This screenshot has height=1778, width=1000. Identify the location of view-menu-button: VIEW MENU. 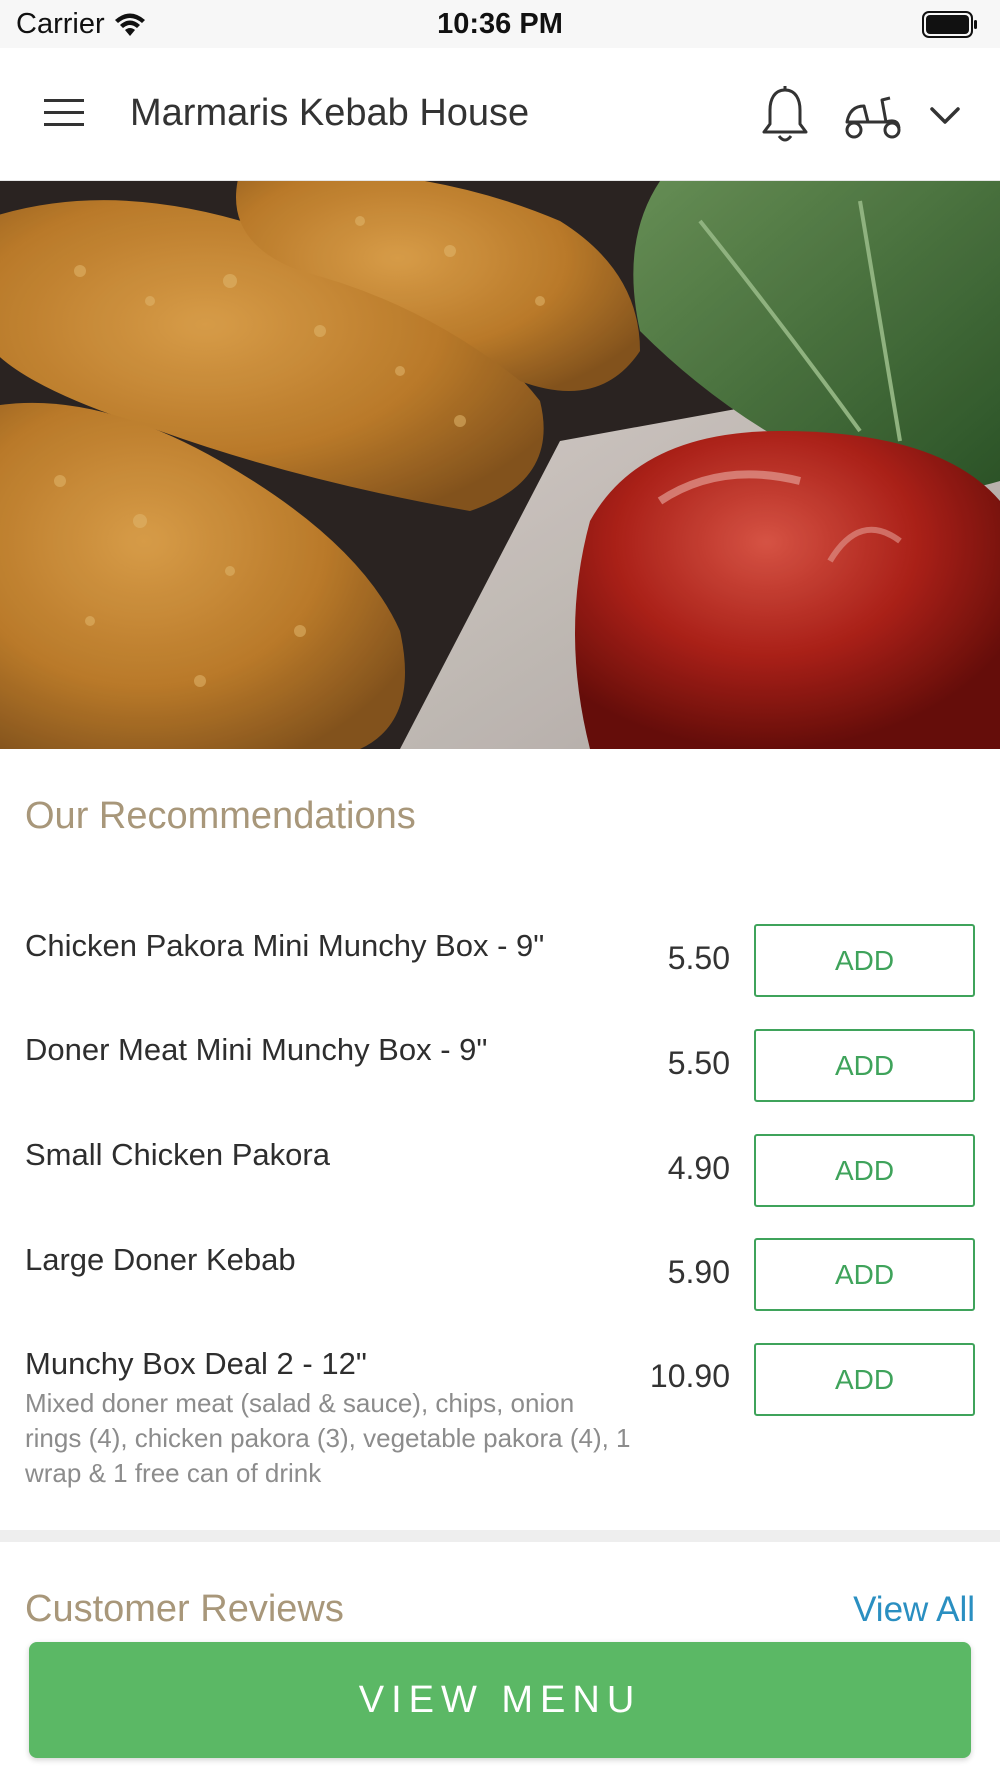
(500, 1700).